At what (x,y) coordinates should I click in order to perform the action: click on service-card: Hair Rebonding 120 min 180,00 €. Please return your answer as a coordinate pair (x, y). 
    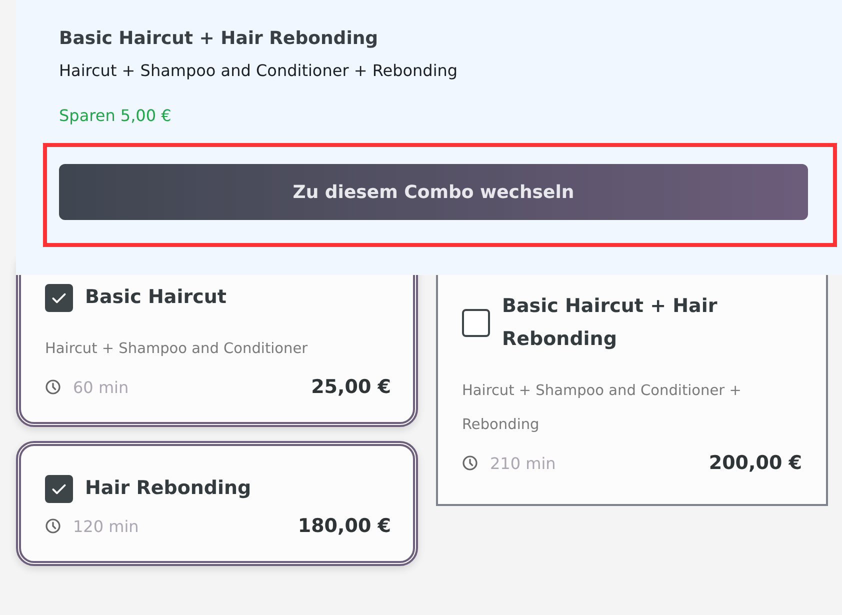
    Looking at the image, I should click on (217, 503).